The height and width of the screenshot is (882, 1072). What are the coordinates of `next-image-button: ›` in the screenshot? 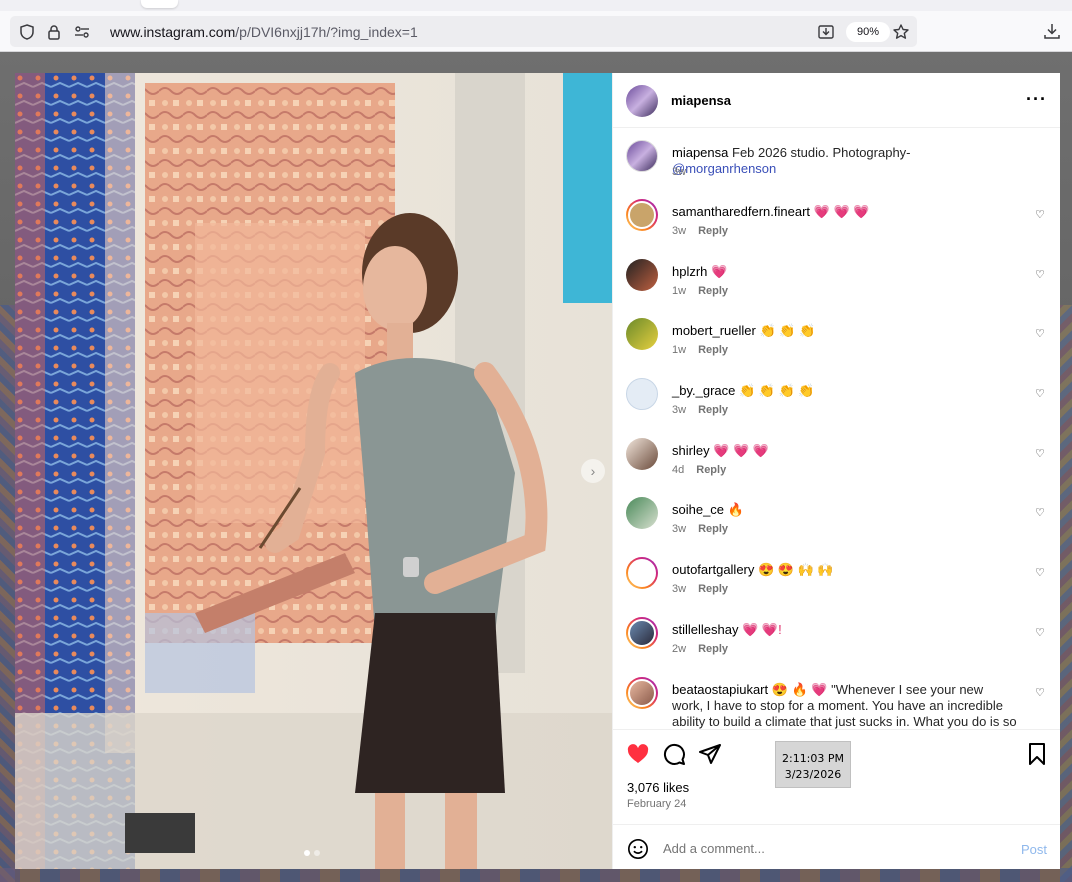 It's located at (593, 471).